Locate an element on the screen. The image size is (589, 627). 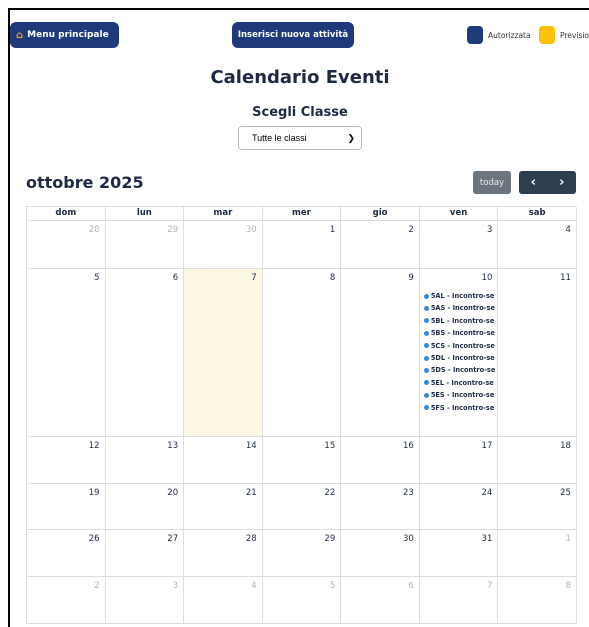
day-number: 14 is located at coordinates (251, 446).